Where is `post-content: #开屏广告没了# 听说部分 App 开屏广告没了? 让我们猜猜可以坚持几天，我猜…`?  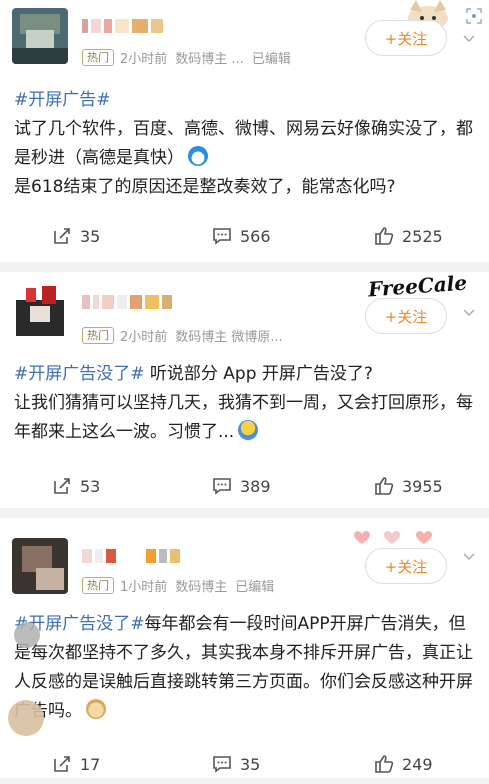 post-content: #开屏广告没了# 听说部分 App 开屏广告没了? 让我们猜猜可以坚持几天，我猜… is located at coordinates (245, 403).